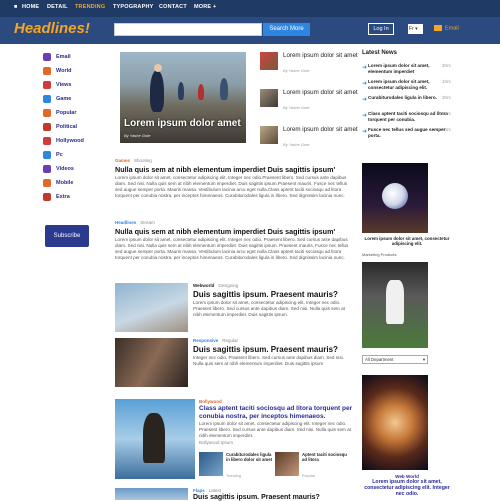 The height and width of the screenshot is (501, 500). What do you see at coordinates (67, 236) in the screenshot?
I see `subscribe-button: Subscribe` at bounding box center [67, 236].